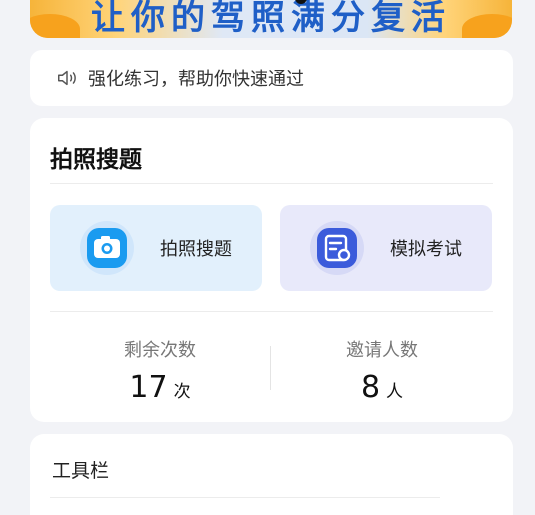 This screenshot has width=535, height=515. What do you see at coordinates (382, 387) in the screenshot?
I see `stat-value-row: 8人` at bounding box center [382, 387].